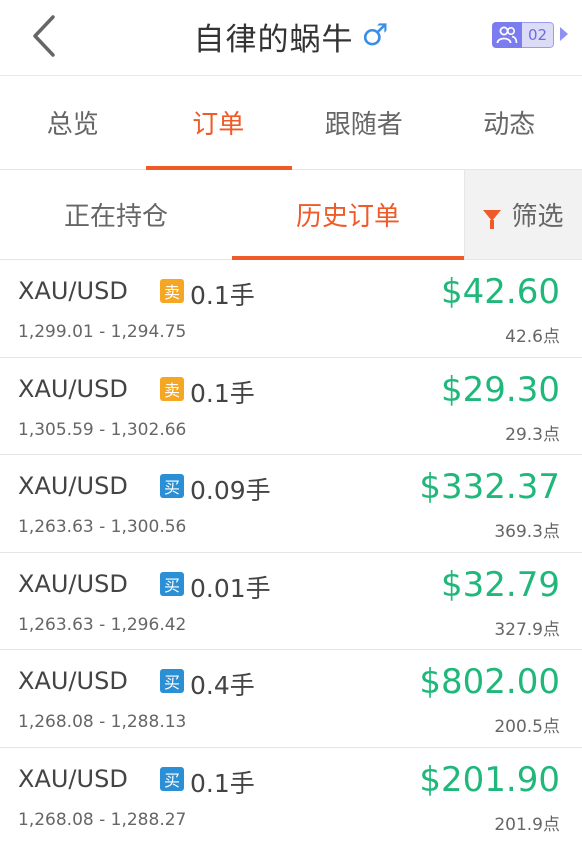  What do you see at coordinates (489, 779) in the screenshot?
I see `order-profit: $201.90` at bounding box center [489, 779].